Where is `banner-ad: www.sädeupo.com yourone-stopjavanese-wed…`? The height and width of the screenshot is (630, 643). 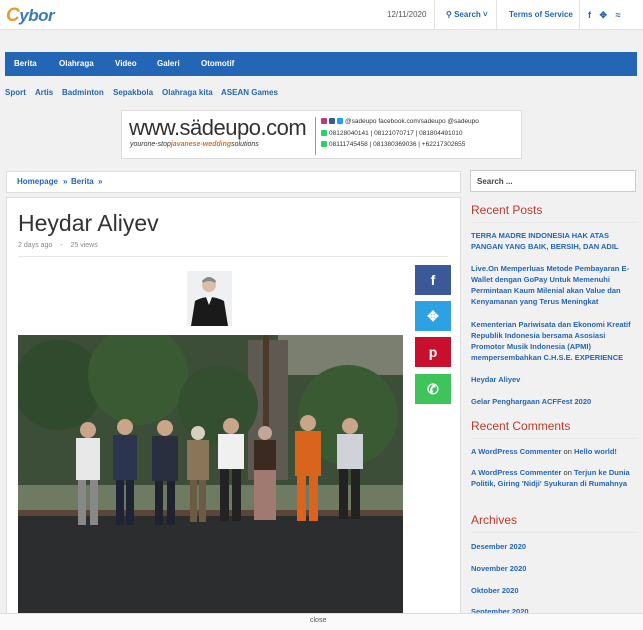 banner-ad: www.sädeupo.com yourone-stopjavanese-wed… is located at coordinates (321, 134).